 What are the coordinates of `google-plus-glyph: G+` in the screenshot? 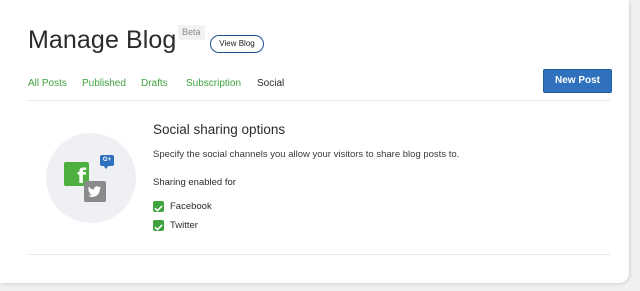 It's located at (107, 160).